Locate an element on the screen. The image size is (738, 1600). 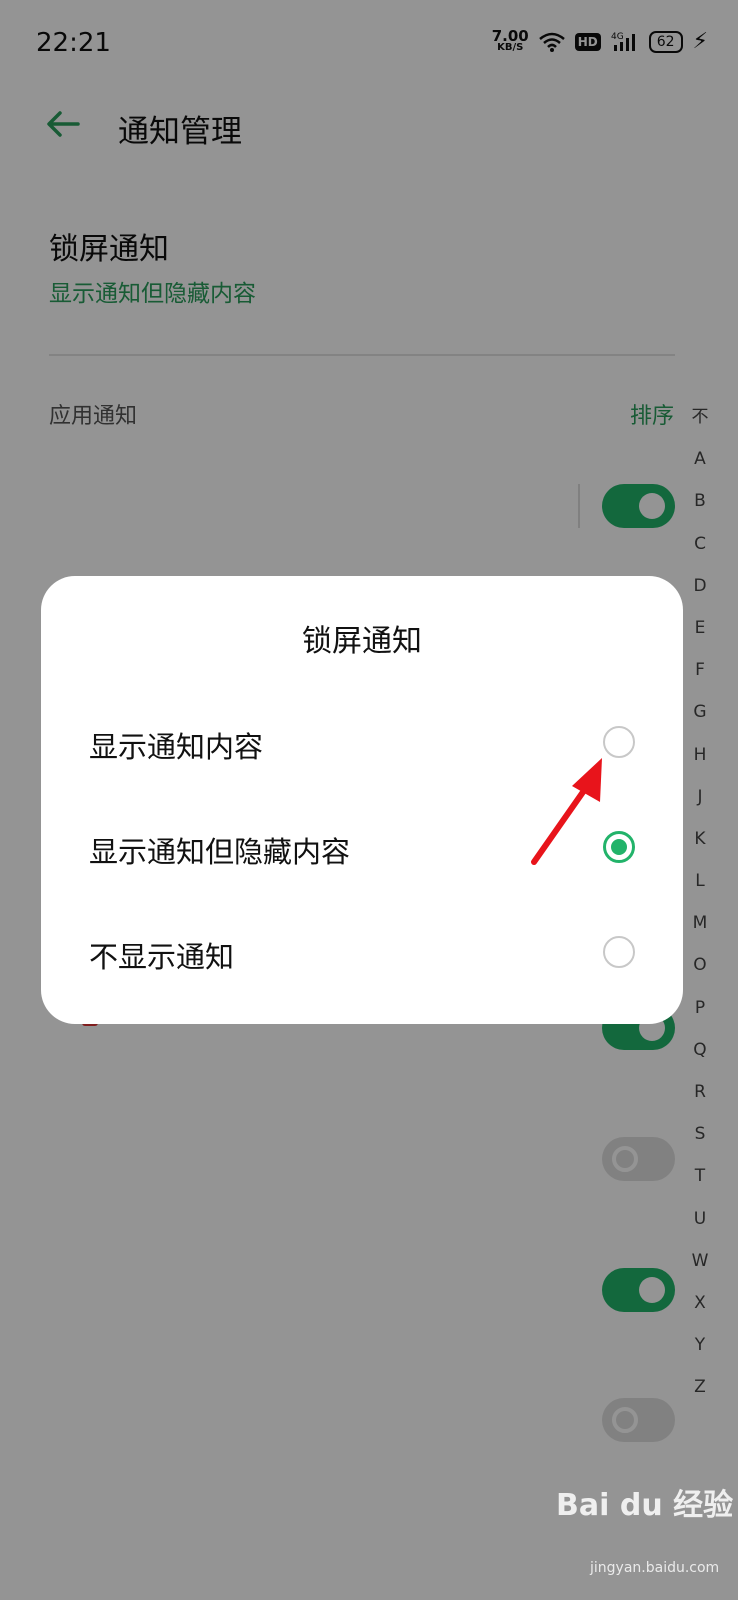
option-label: 显示通知但隐藏内容 is located at coordinates (220, 852).